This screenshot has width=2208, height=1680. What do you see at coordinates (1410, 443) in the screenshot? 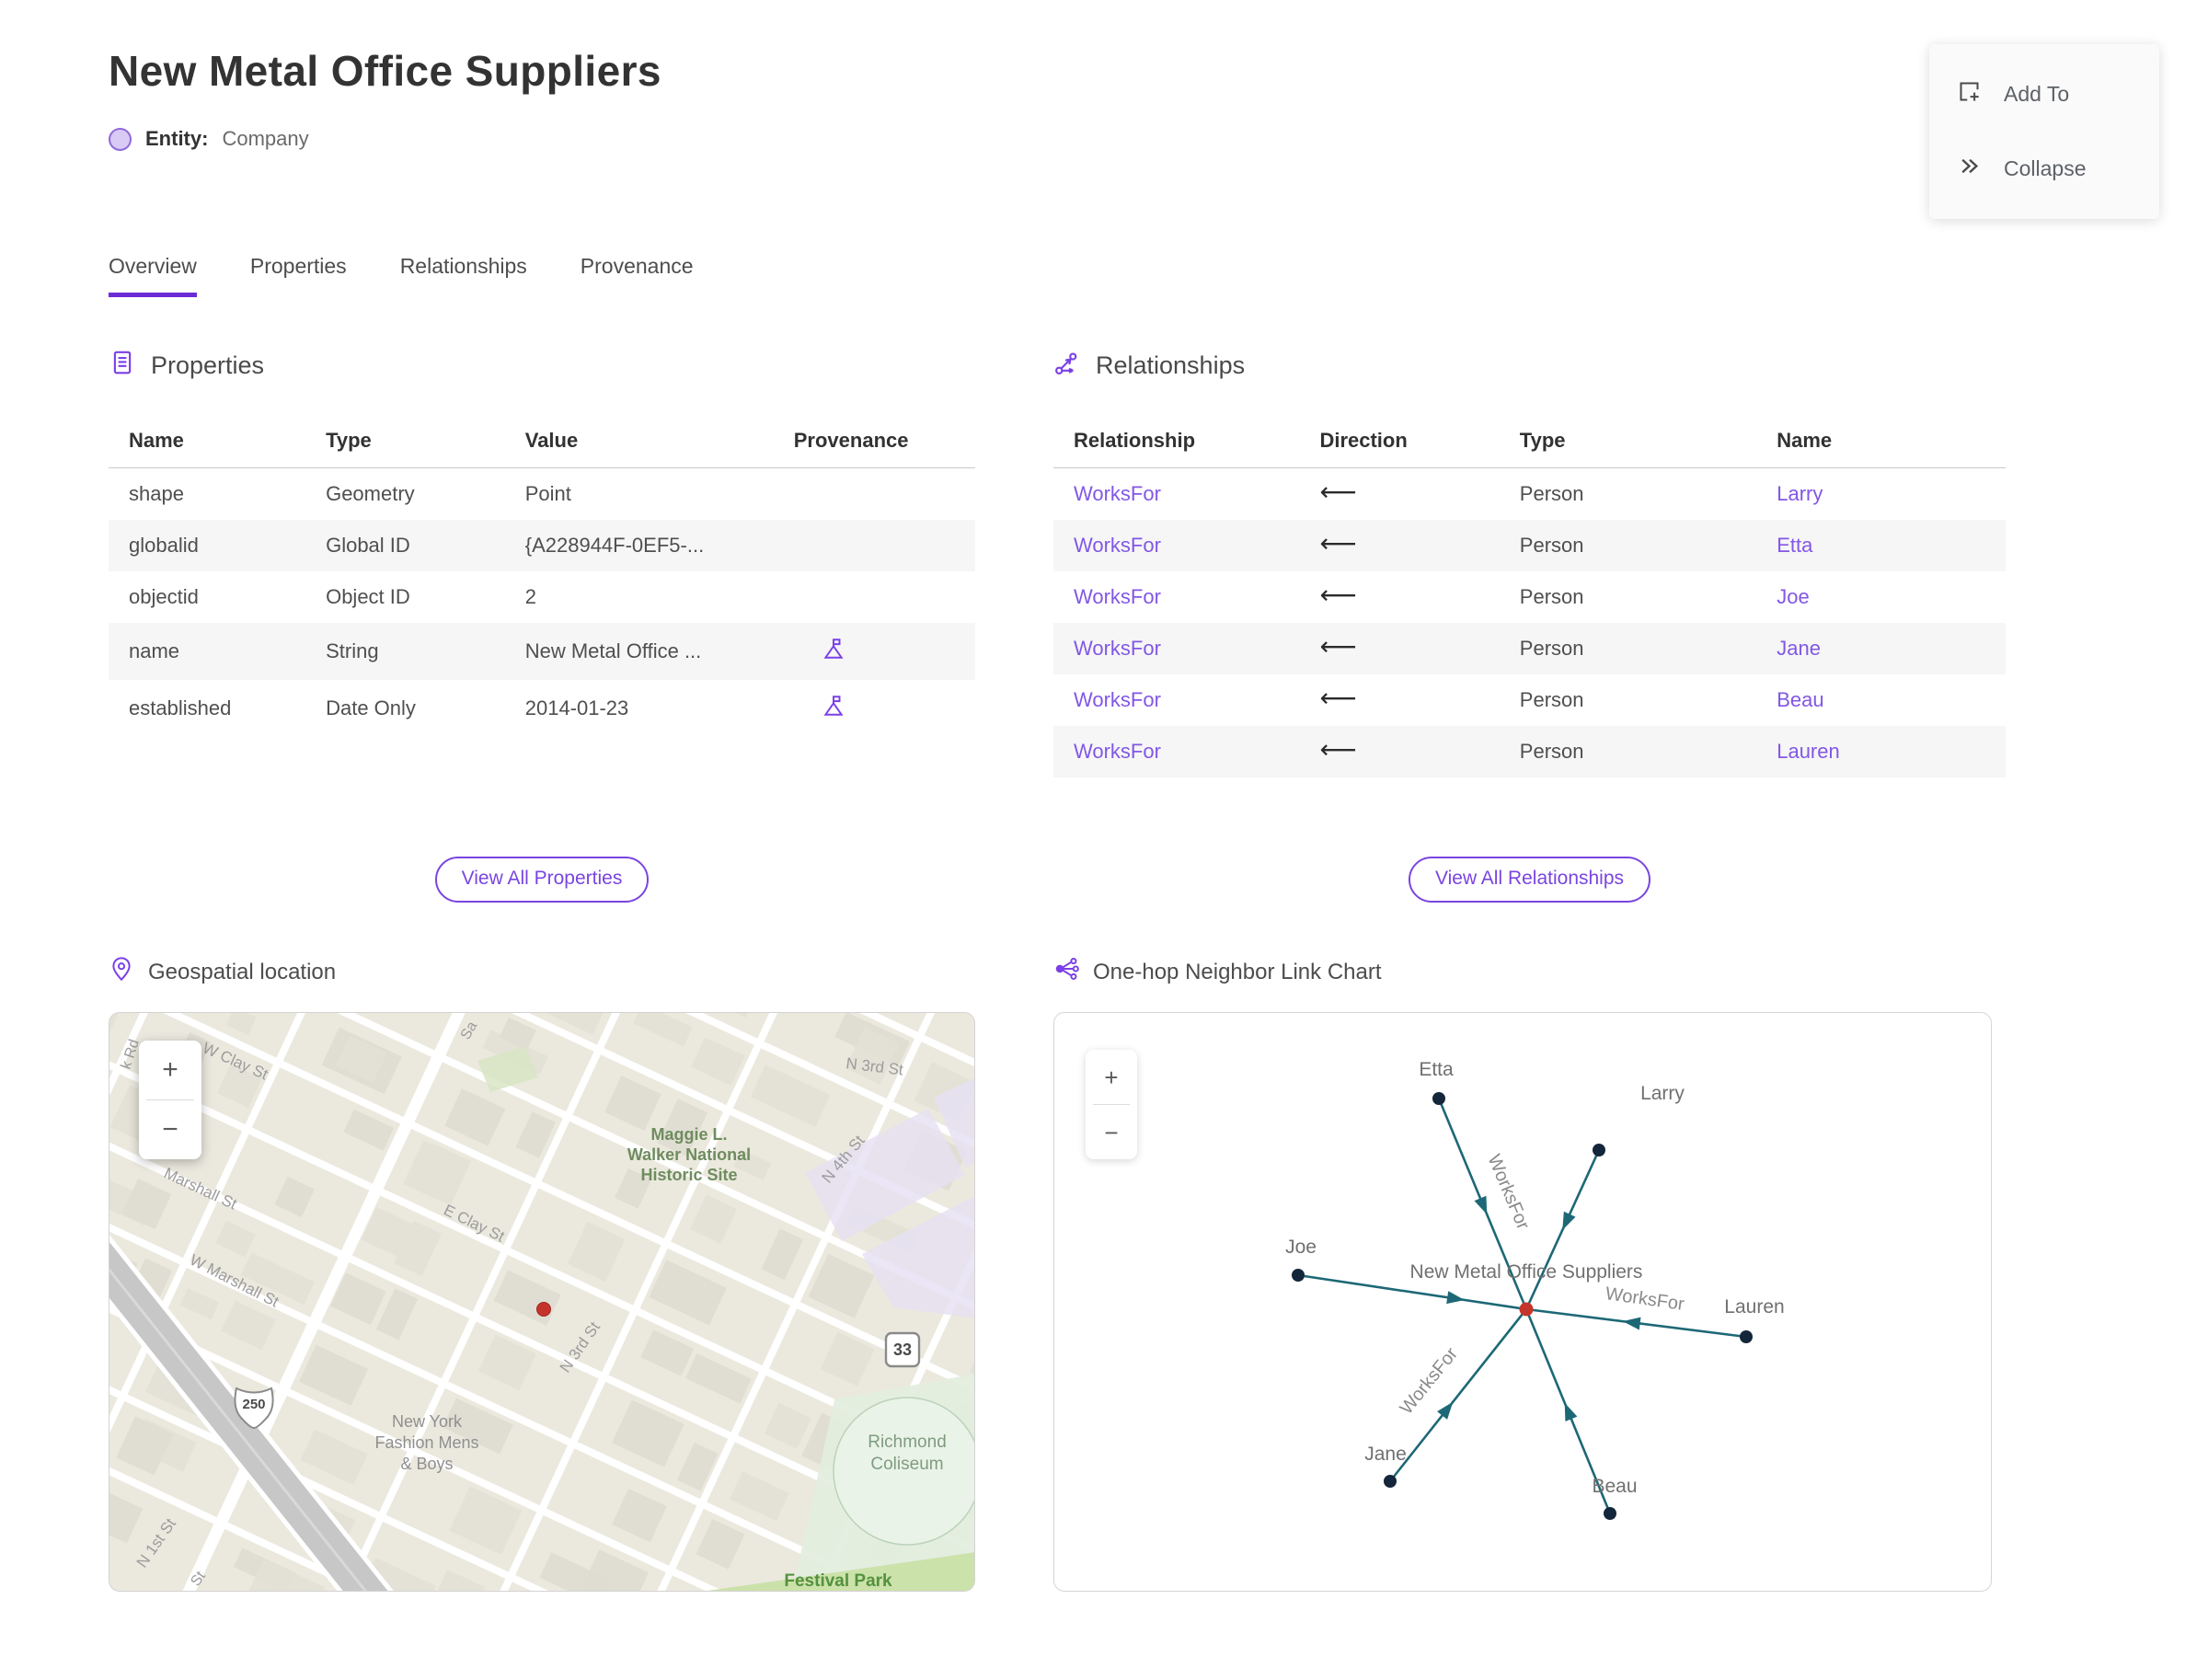
I see `column-header: Direction` at bounding box center [1410, 443].